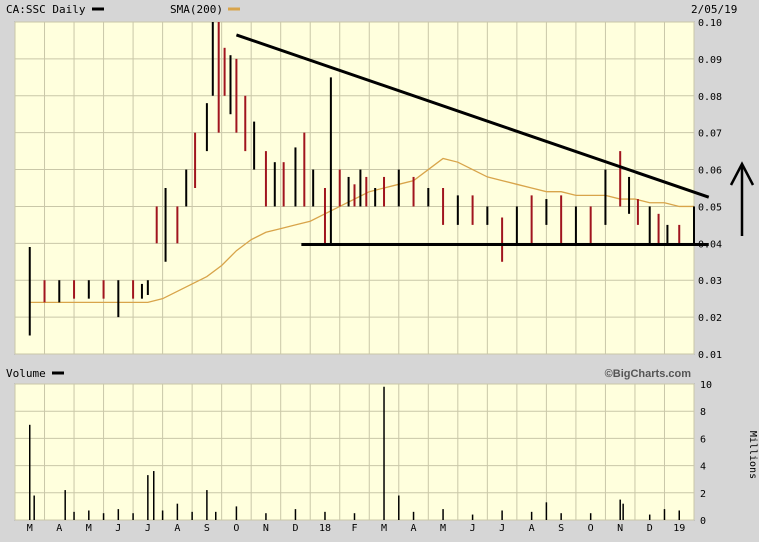 This screenshot has height=542, width=759. Describe the element at coordinates (46, 9) in the screenshot. I see `symbol-label: CA:SSC Daily` at that location.